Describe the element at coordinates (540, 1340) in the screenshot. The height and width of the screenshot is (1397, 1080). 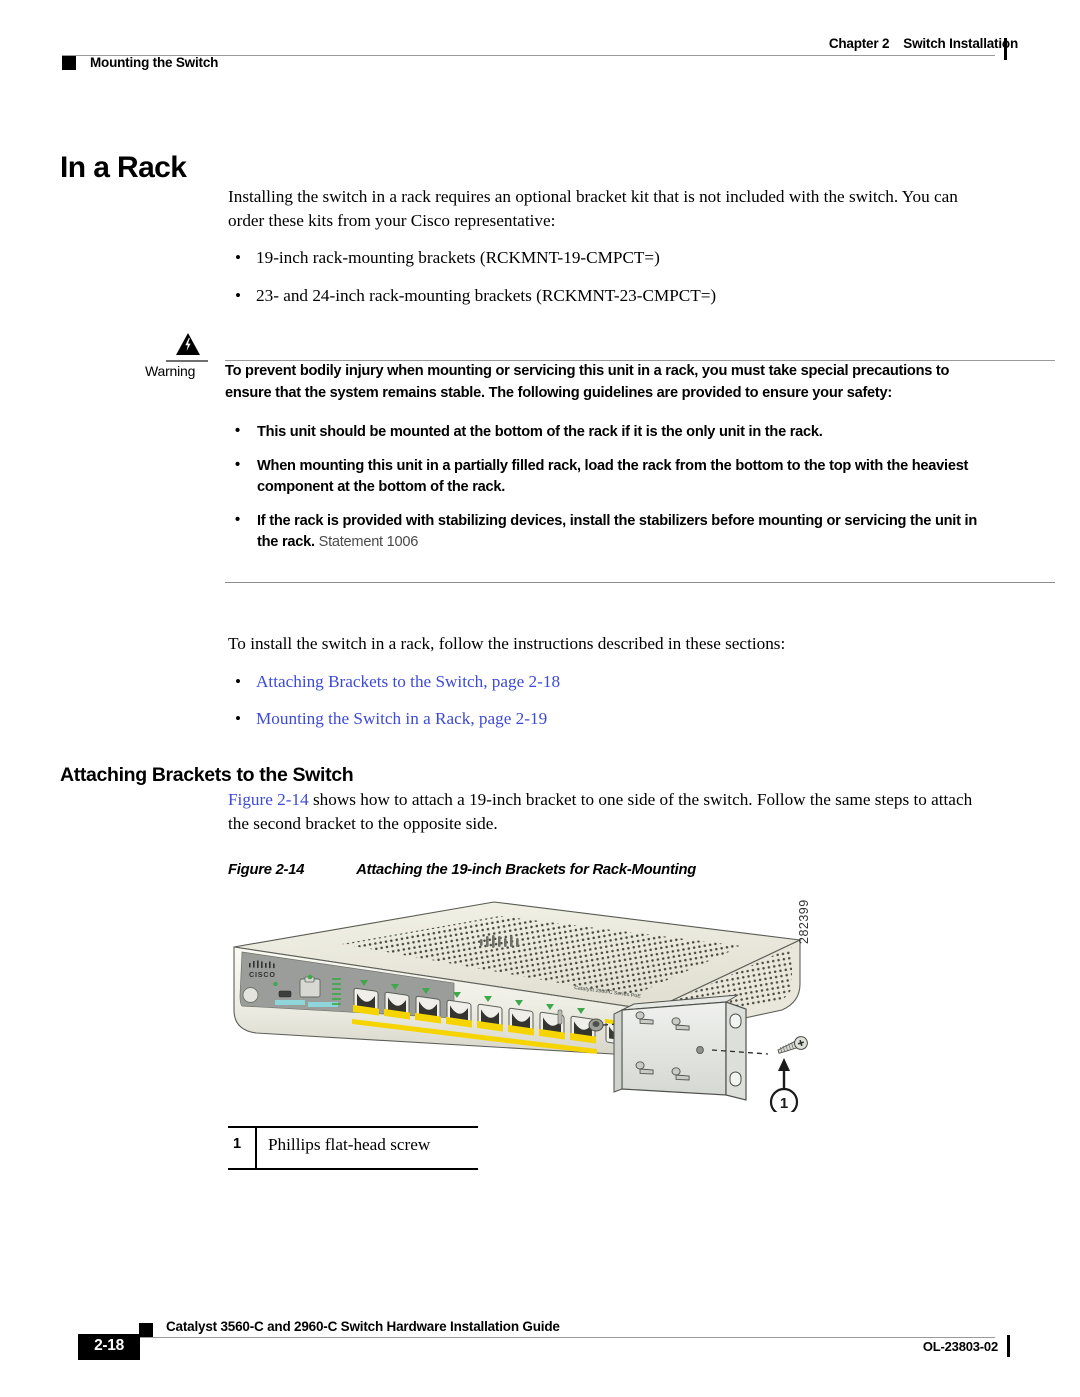
I see `page-footer` at that location.